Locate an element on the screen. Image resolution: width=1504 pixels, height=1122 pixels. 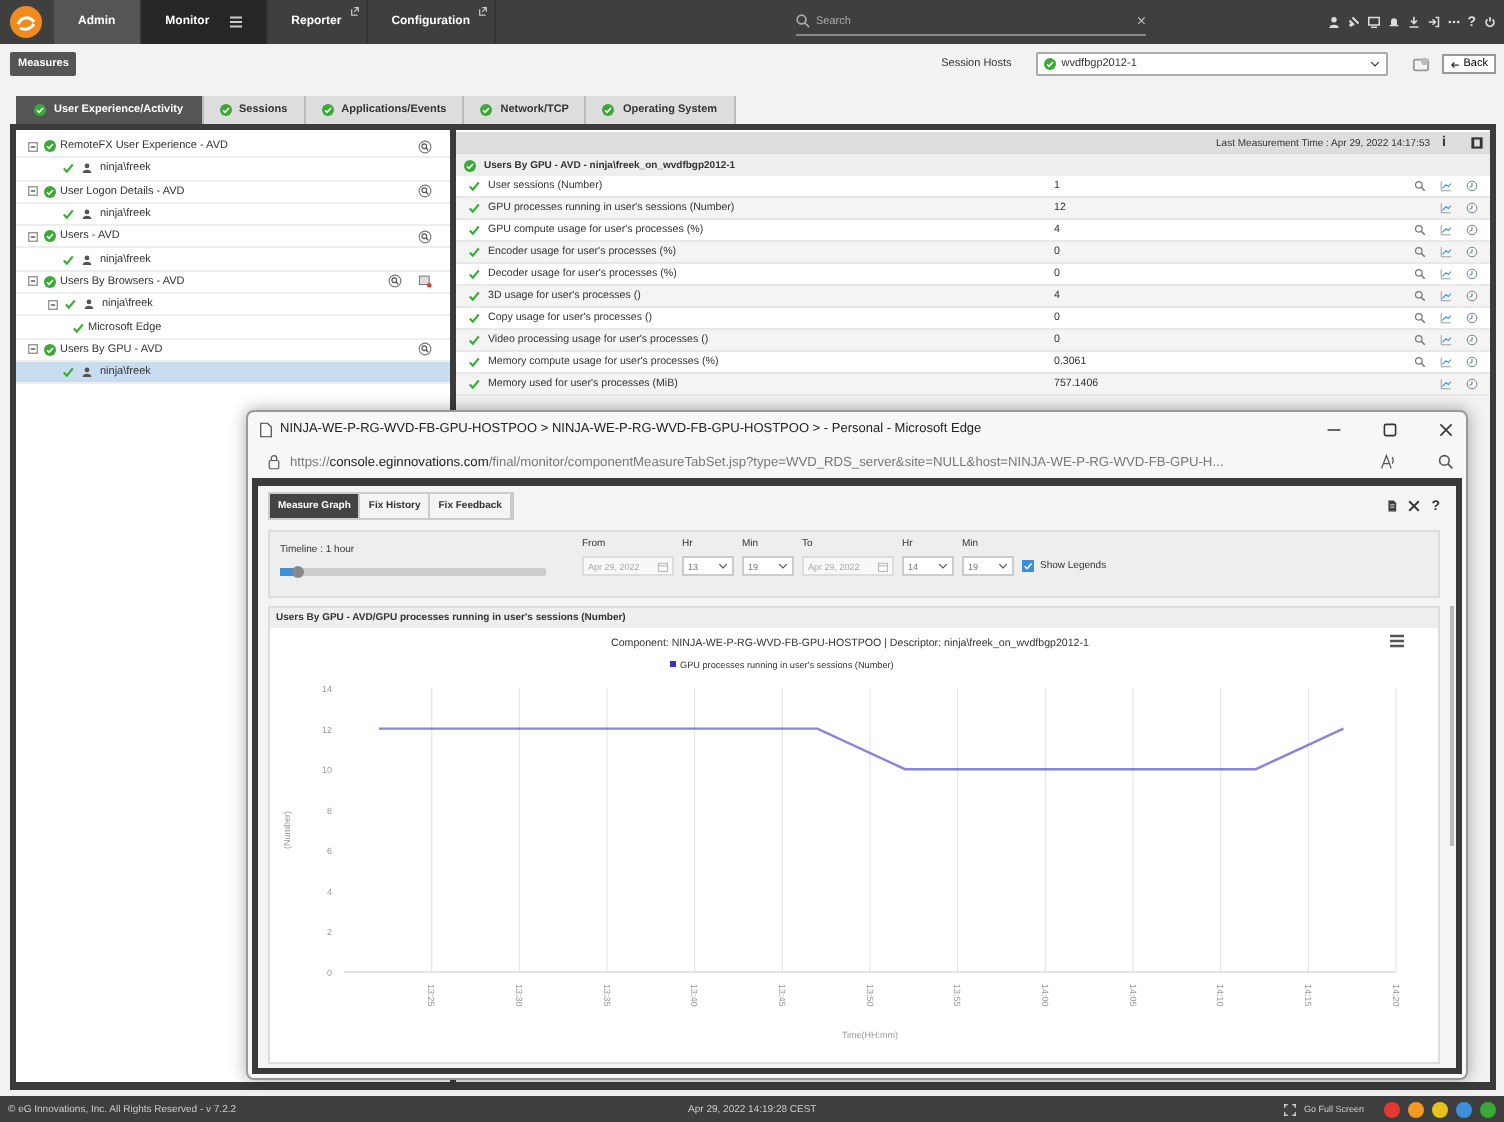
bell-icon is located at coordinates (1393, 22).